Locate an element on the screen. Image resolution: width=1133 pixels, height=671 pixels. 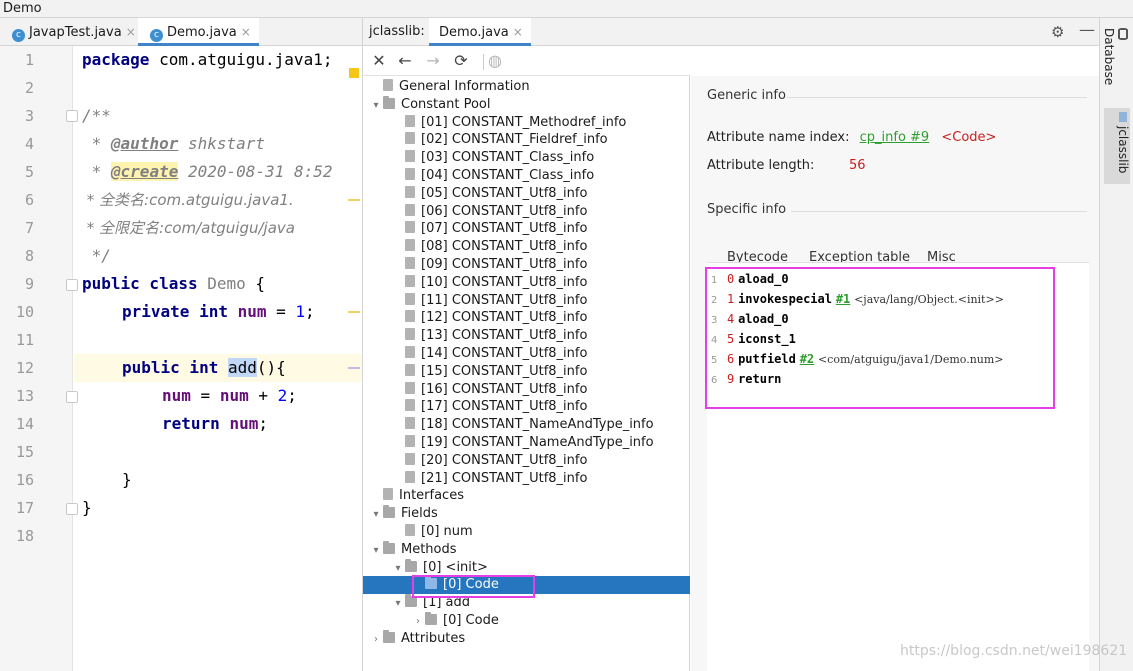
tree-node: Interfaces is located at coordinates (416, 496).